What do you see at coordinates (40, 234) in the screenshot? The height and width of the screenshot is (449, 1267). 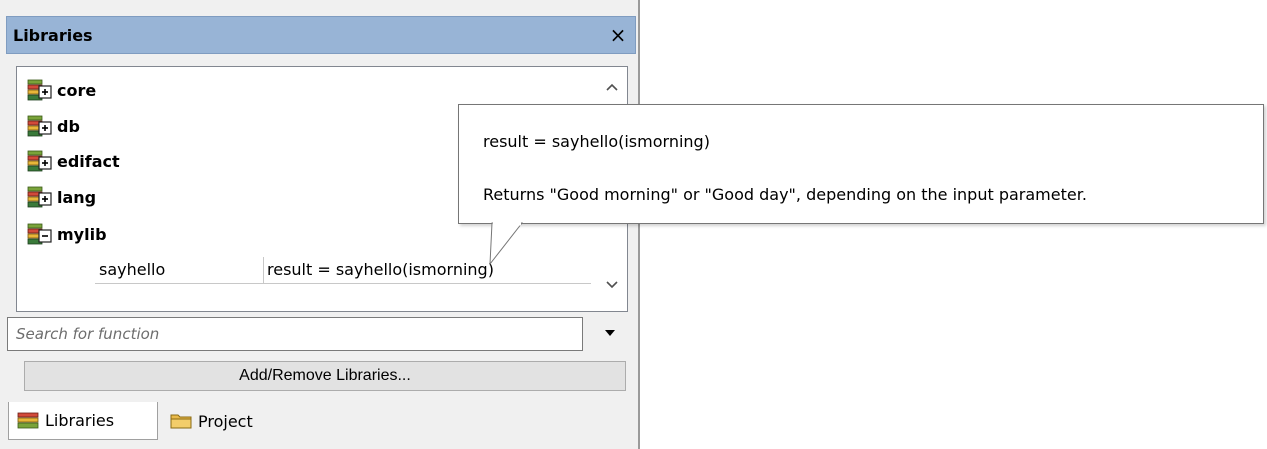 I see `library-stack-minus-icon` at bounding box center [40, 234].